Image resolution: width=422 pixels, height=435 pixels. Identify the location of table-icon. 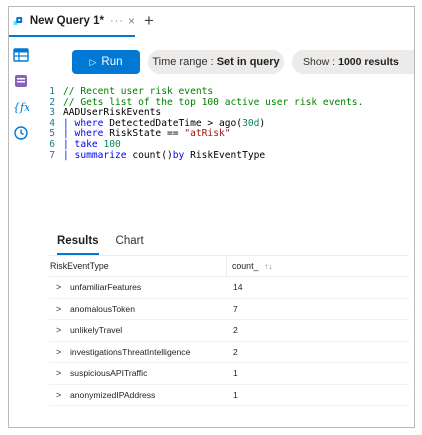
(21, 55).